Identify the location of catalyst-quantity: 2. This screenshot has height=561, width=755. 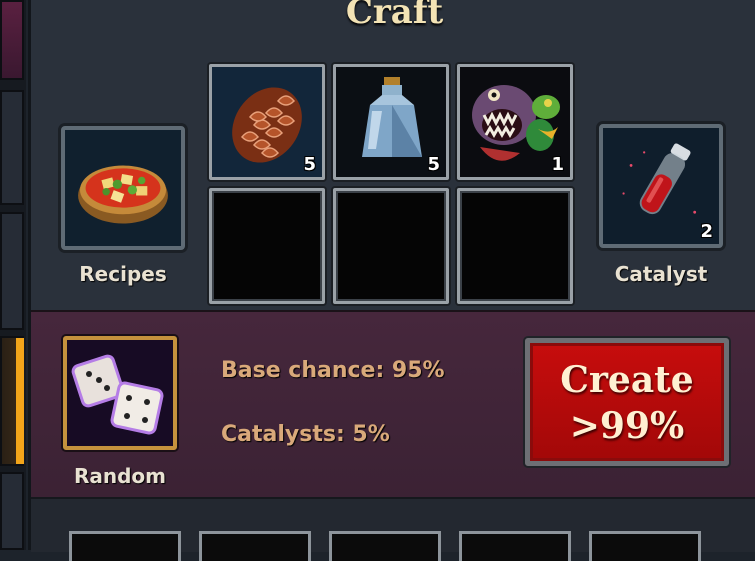
(706, 231).